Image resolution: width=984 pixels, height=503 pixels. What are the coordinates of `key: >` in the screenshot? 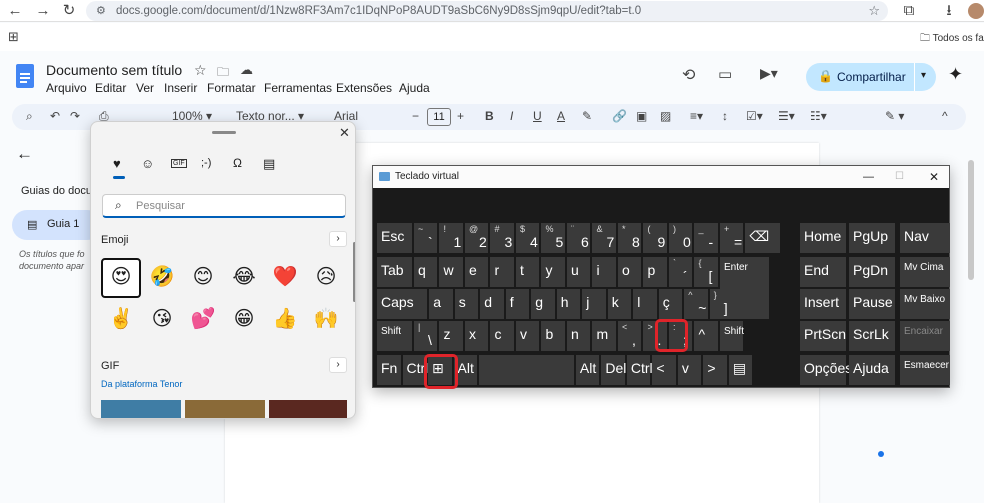 It's located at (715, 370).